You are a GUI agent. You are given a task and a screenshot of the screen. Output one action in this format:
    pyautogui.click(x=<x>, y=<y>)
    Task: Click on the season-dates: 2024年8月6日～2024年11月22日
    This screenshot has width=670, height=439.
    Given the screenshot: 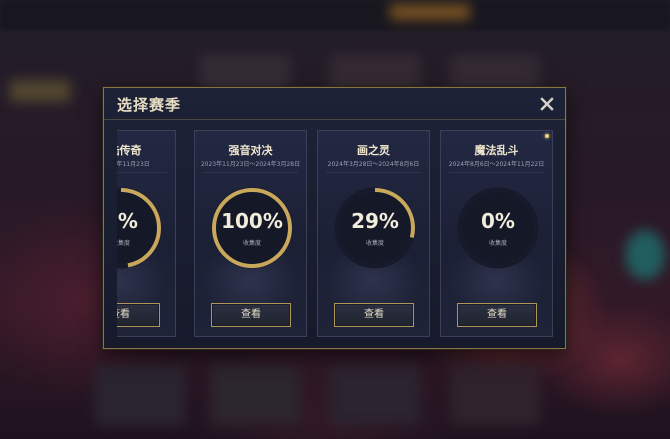 What is the action you would take?
    pyautogui.click(x=496, y=164)
    